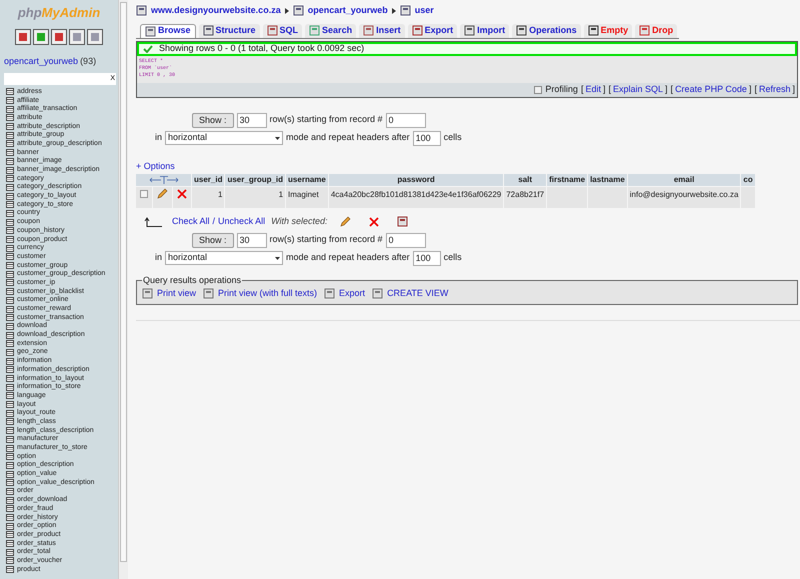 The height and width of the screenshot is (579, 800). Describe the element at coordinates (774, 89) in the screenshot. I see `sql-action-link: Refresh` at that location.